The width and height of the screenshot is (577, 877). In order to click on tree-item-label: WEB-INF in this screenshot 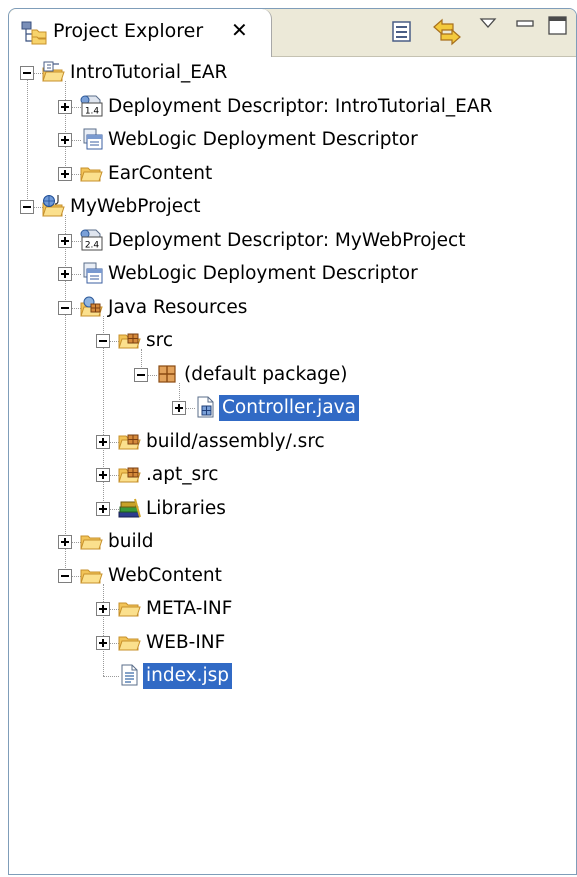, I will do `click(185, 643)`.